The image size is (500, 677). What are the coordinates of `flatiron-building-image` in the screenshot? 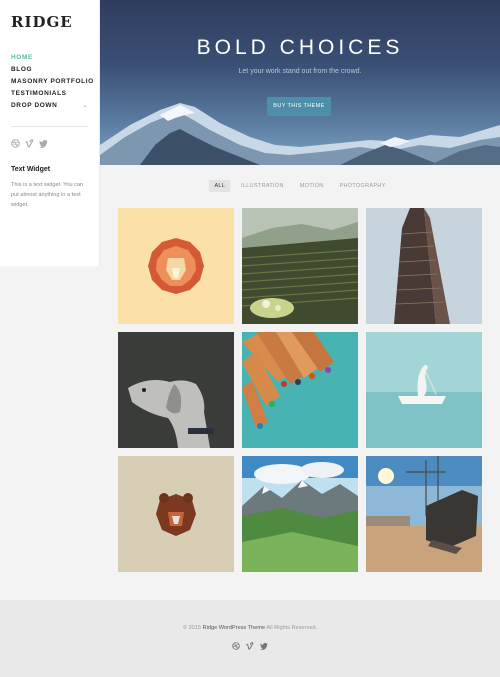 It's located at (424, 266).